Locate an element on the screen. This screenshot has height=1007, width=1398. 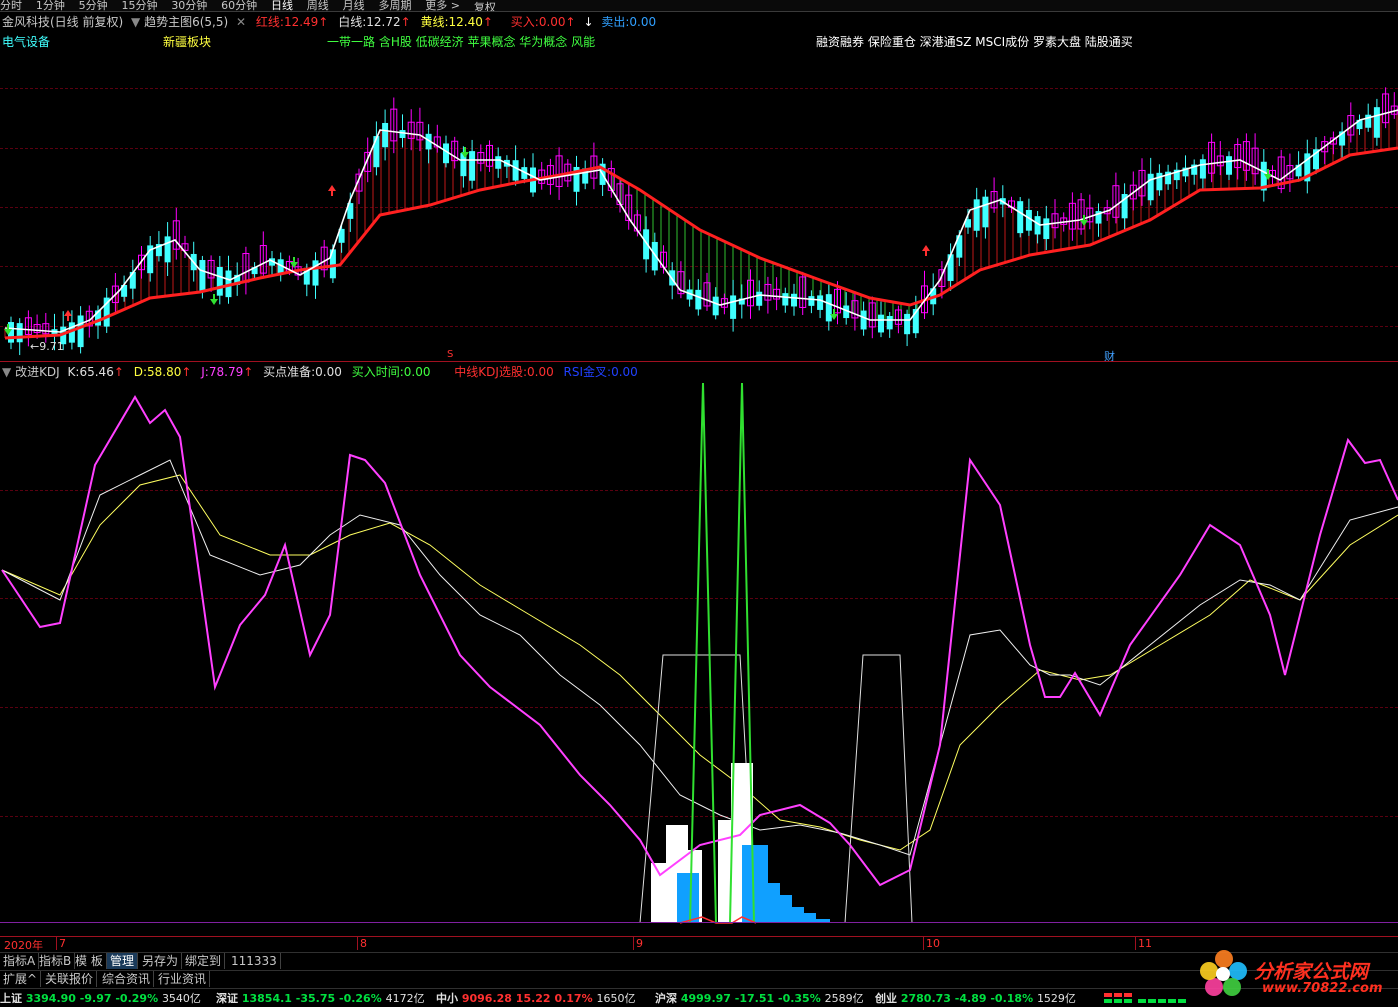
tab-15min: 15分钟 is located at coordinates (139, 5).